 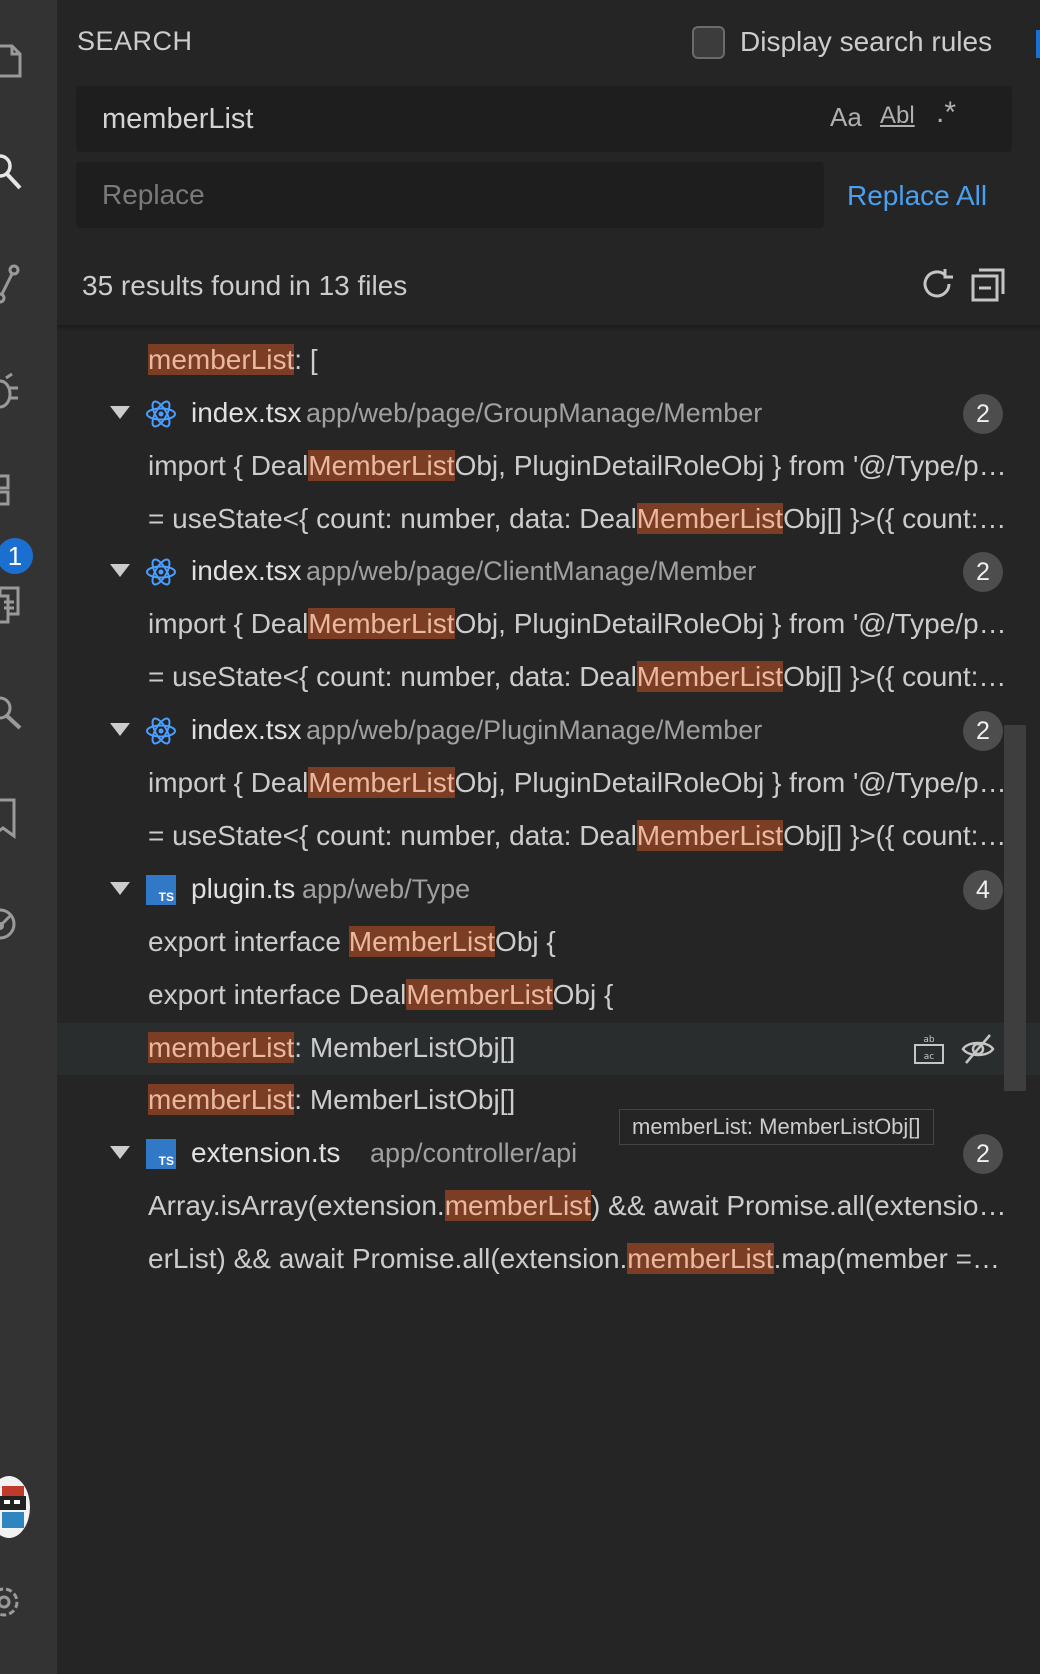 What do you see at coordinates (18, 556) in the screenshot?
I see `notification-badge: 1` at bounding box center [18, 556].